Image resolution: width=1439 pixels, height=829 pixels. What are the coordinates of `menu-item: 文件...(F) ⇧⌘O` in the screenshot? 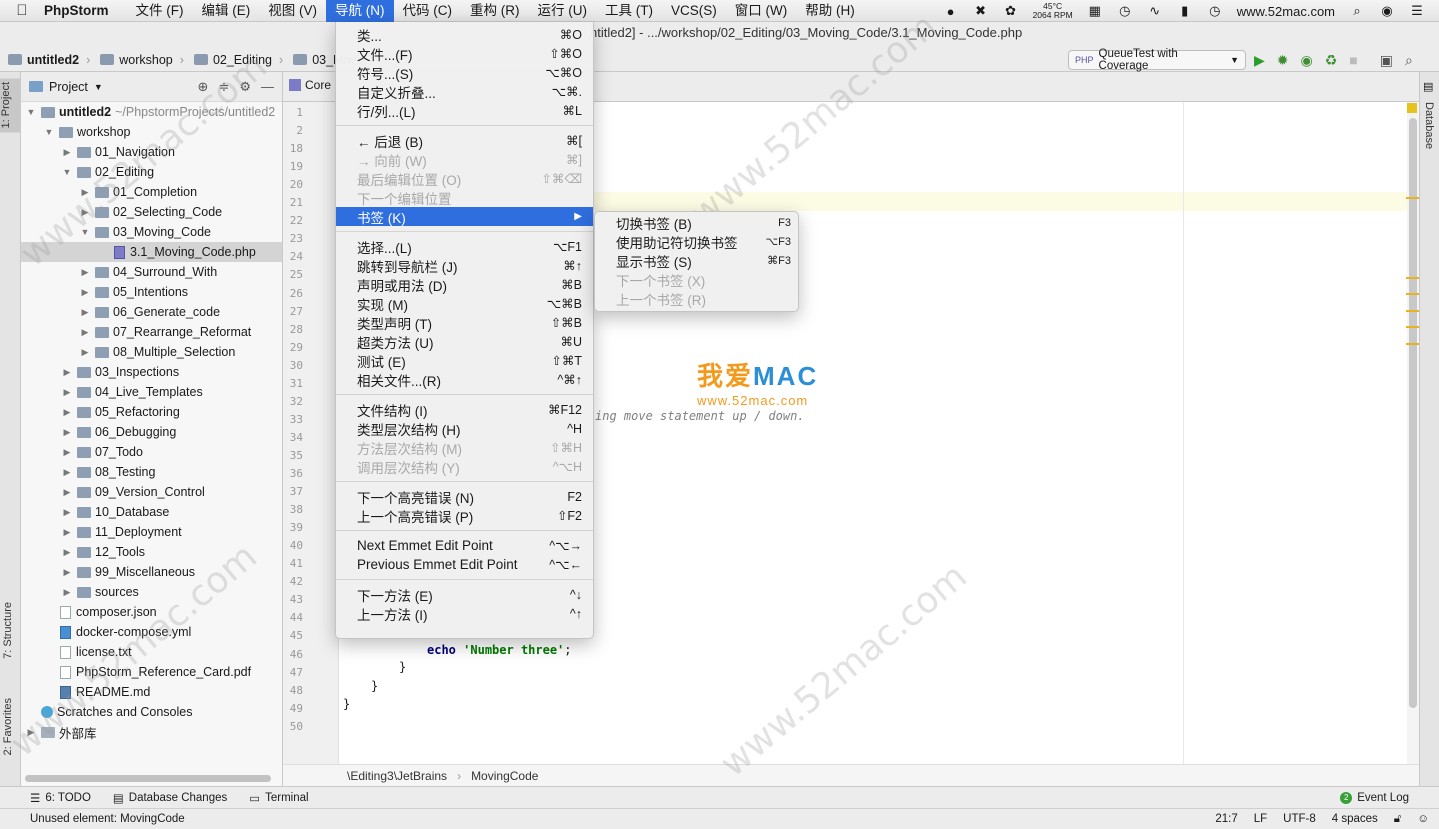 It's located at (464, 53).